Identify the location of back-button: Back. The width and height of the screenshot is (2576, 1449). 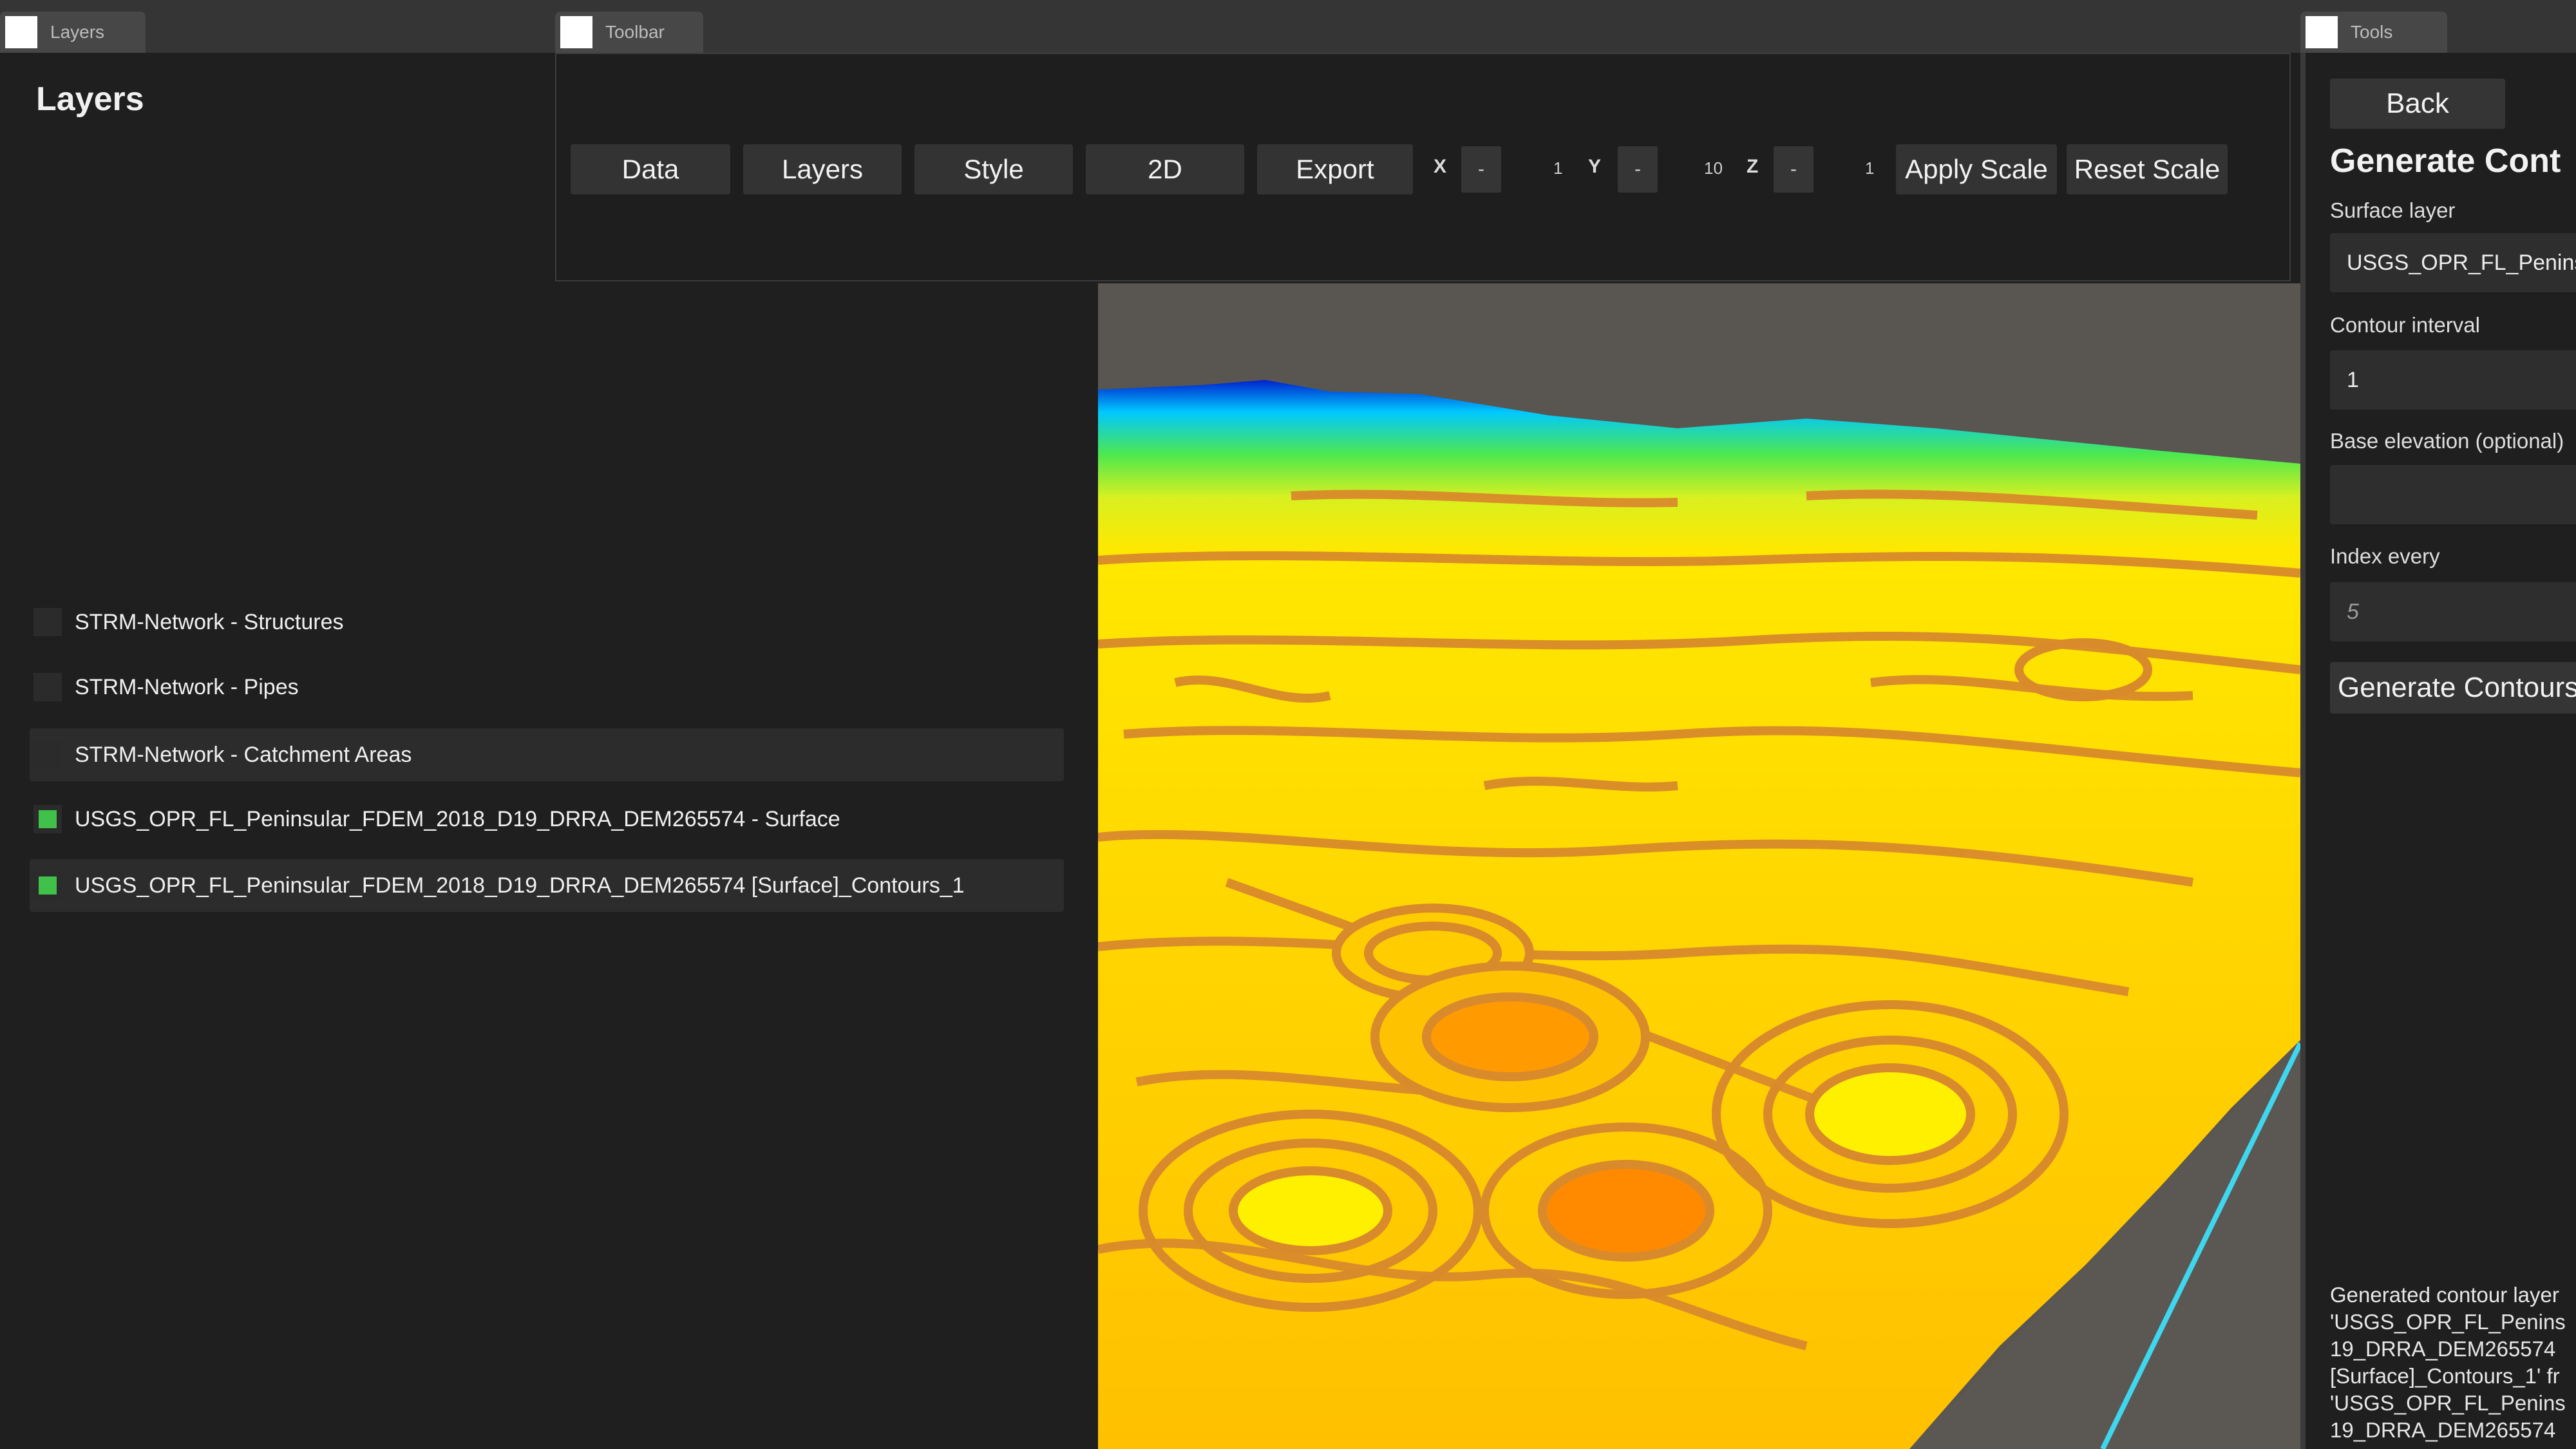
(2417, 104).